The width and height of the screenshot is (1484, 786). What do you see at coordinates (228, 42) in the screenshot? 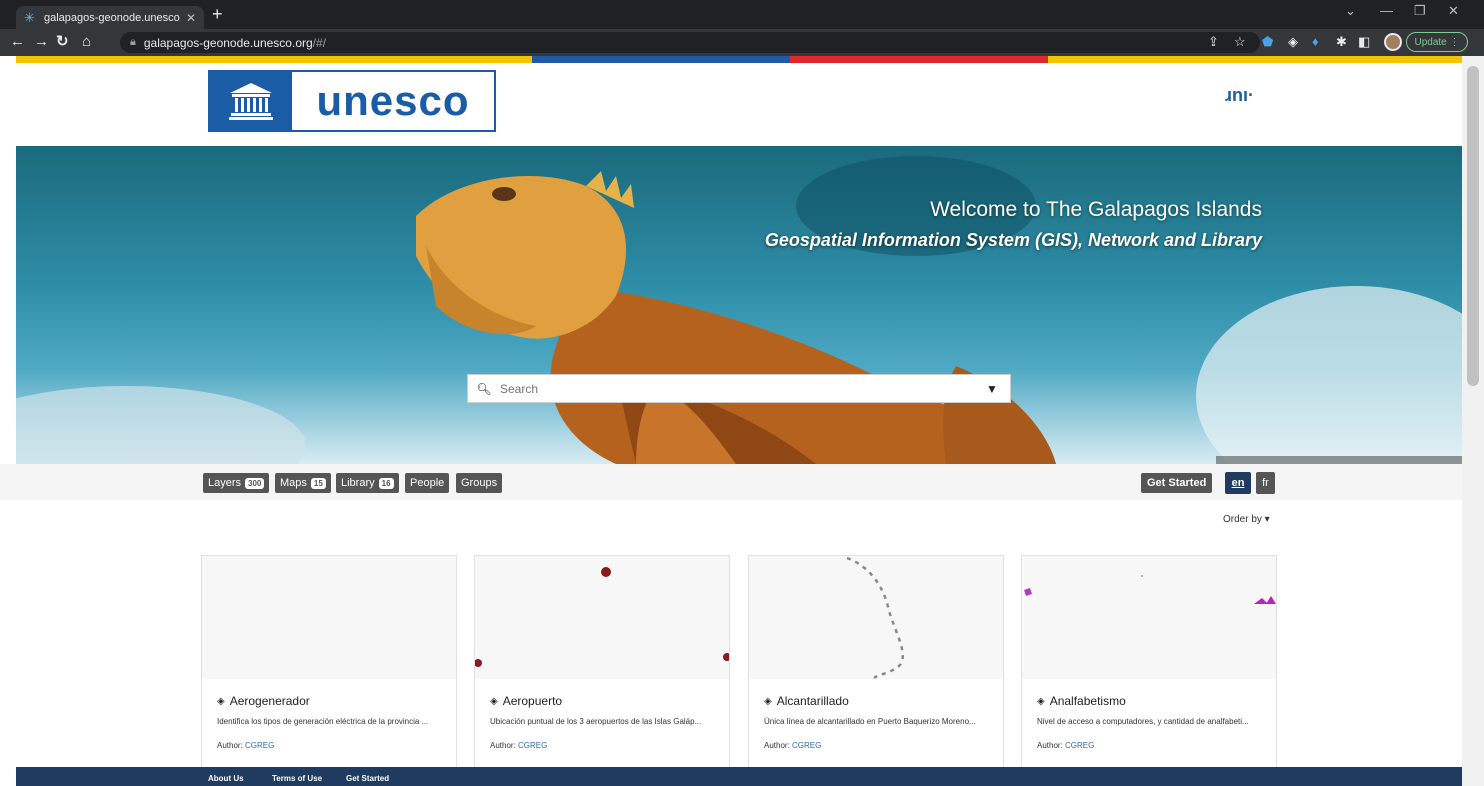
I see `url-host: galapagos-geonode.unesco.org` at bounding box center [228, 42].